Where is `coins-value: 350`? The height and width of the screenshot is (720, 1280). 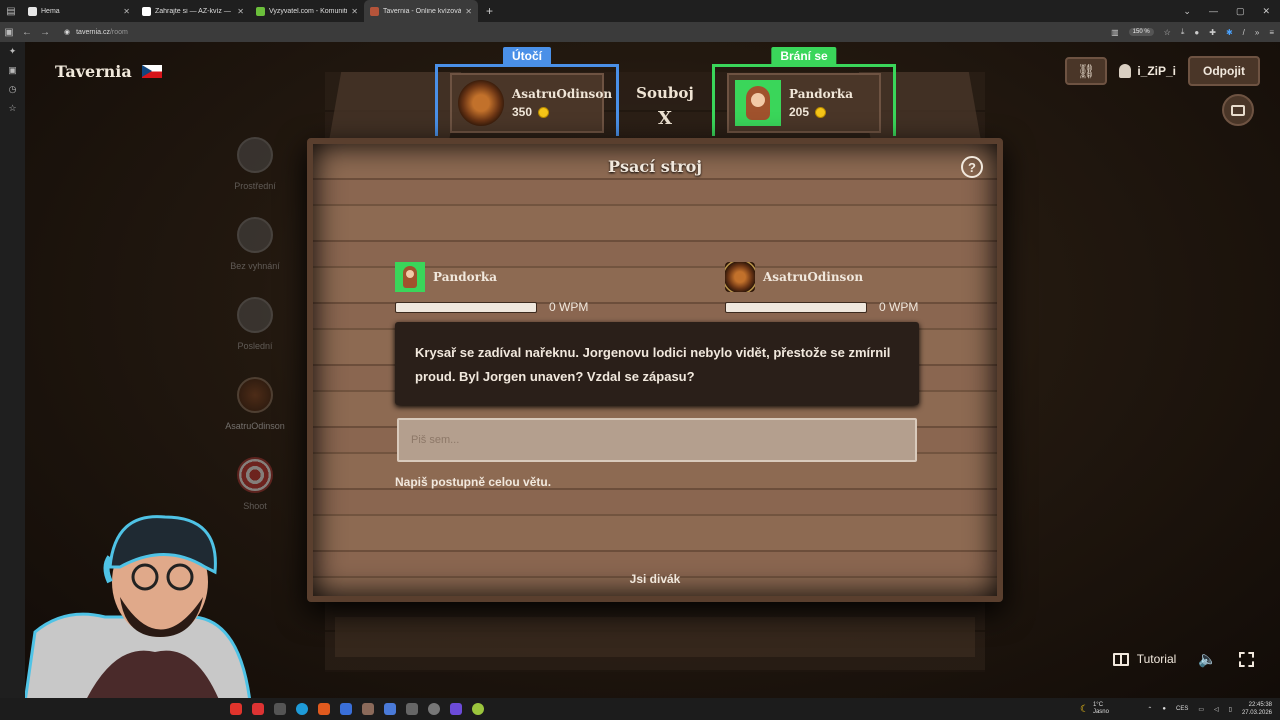 coins-value: 350 is located at coordinates (522, 112).